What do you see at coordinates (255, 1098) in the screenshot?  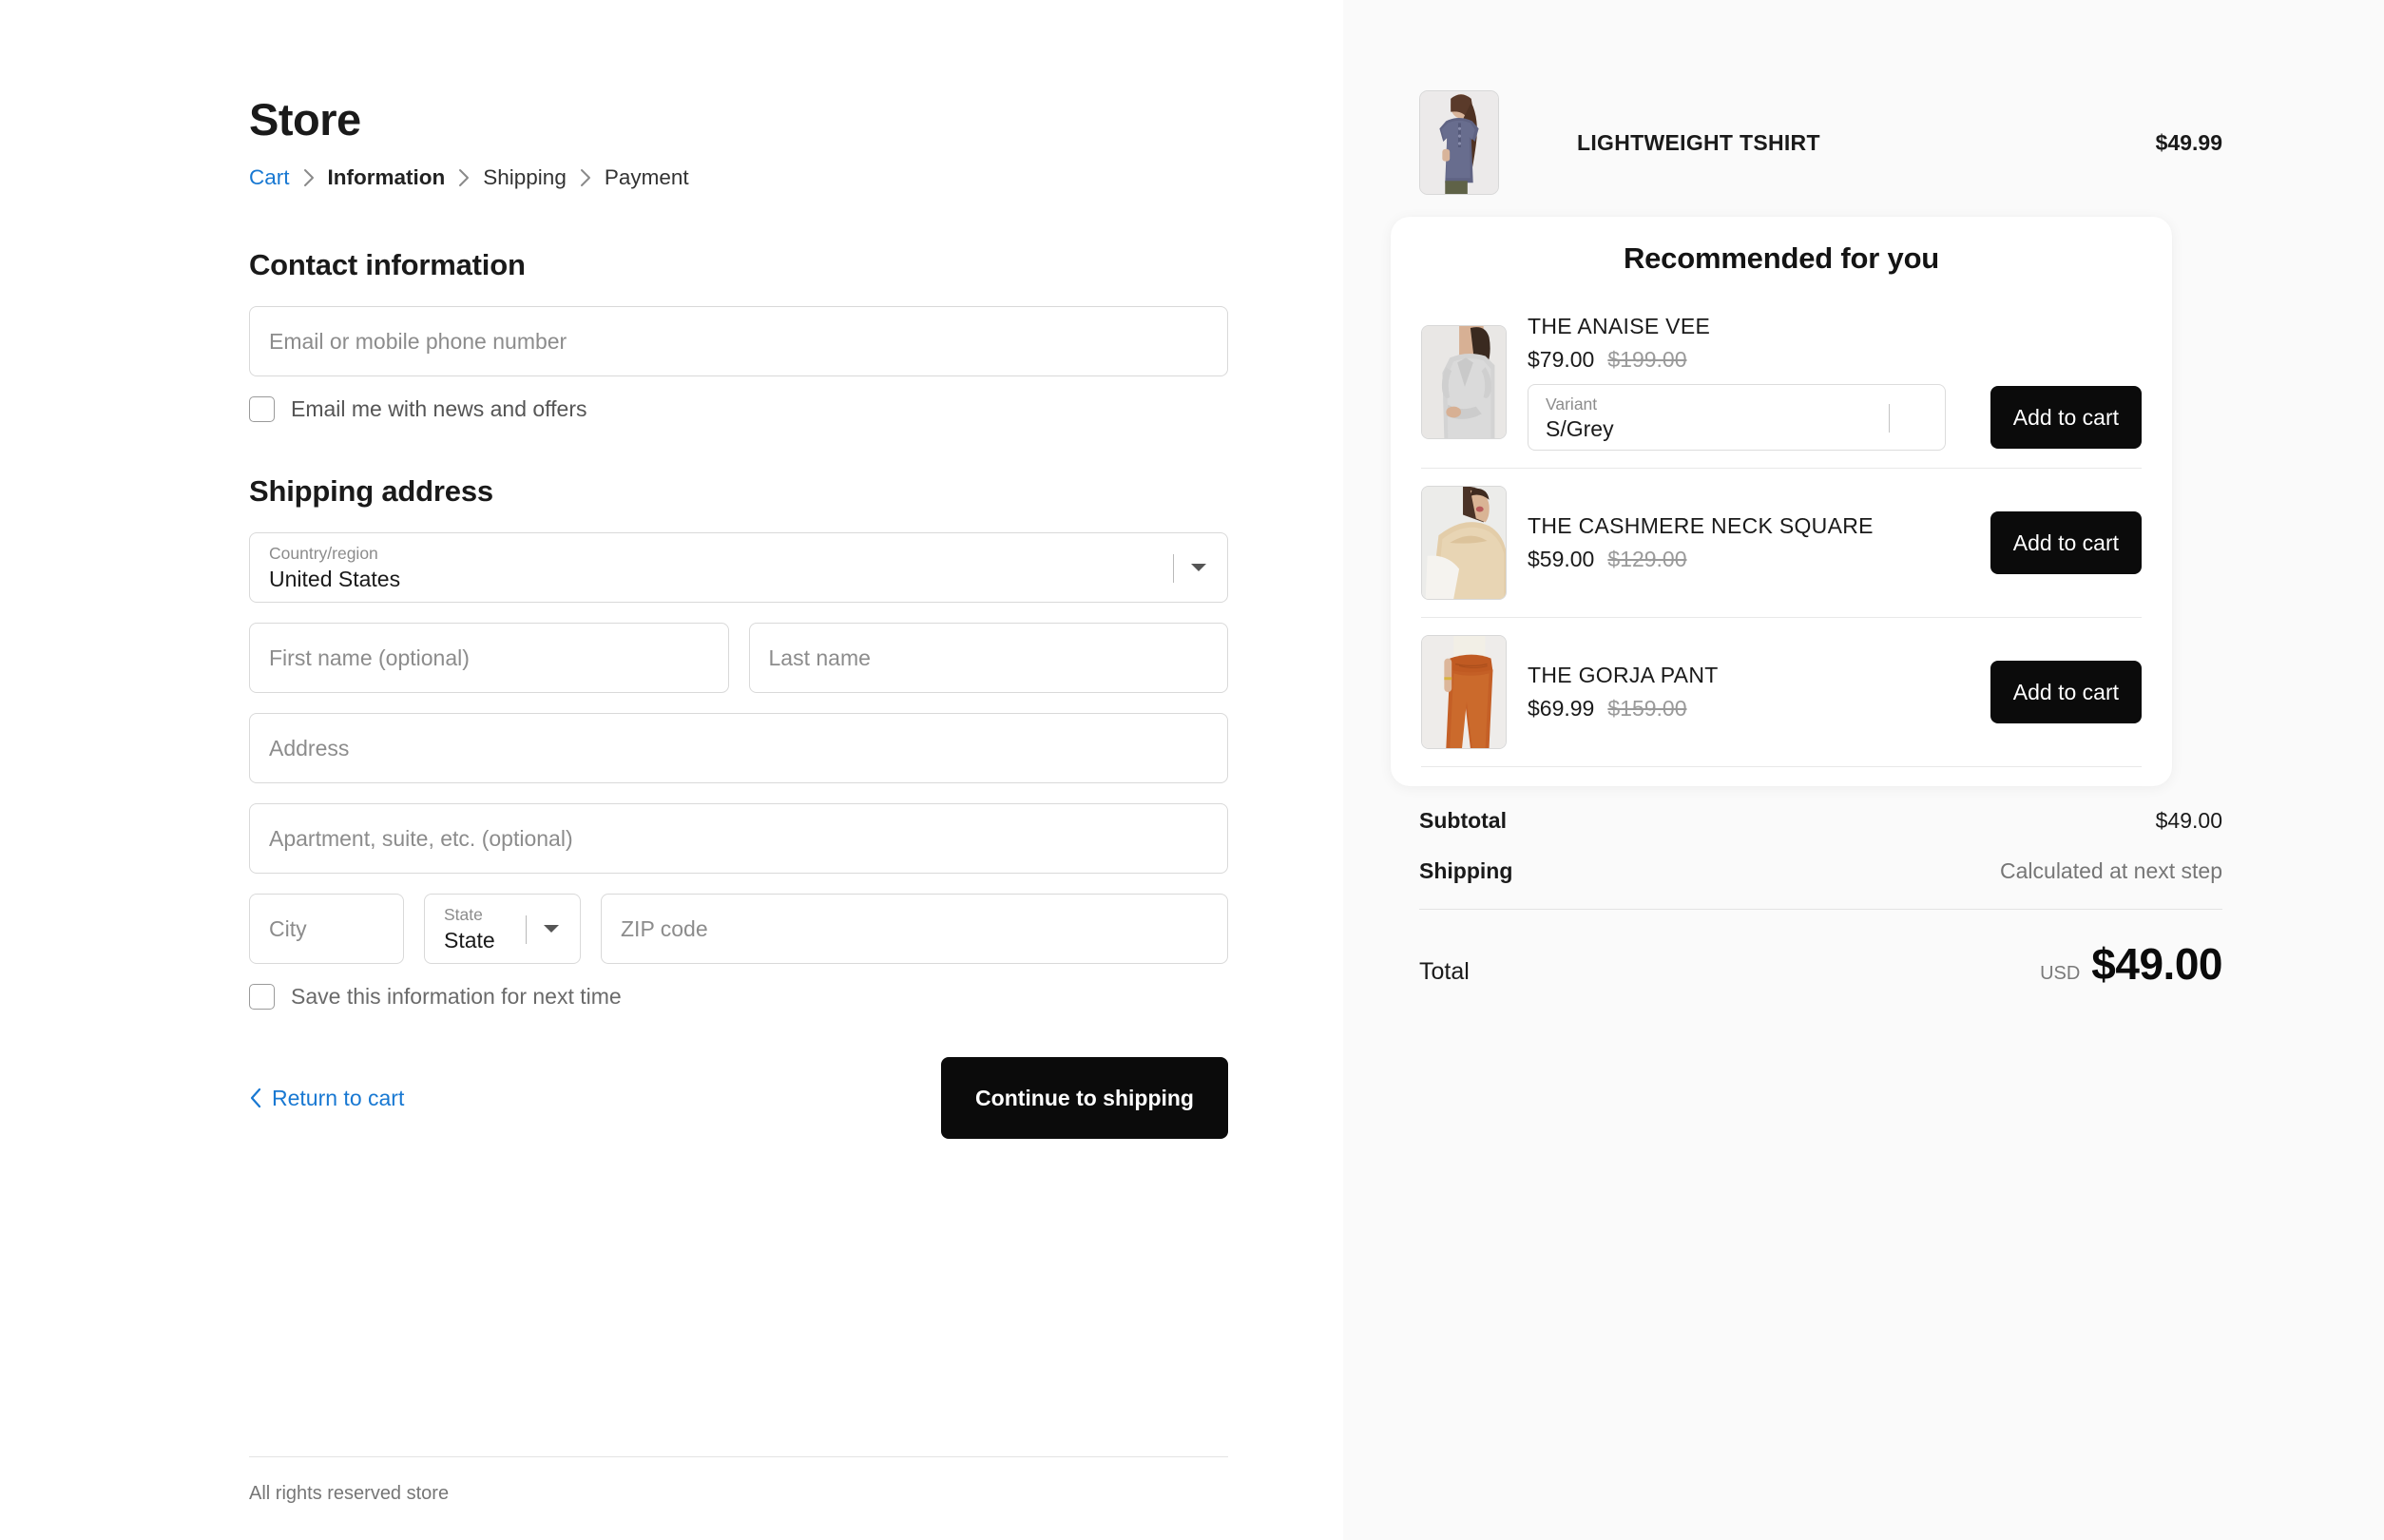 I see `chevron-left-icon` at bounding box center [255, 1098].